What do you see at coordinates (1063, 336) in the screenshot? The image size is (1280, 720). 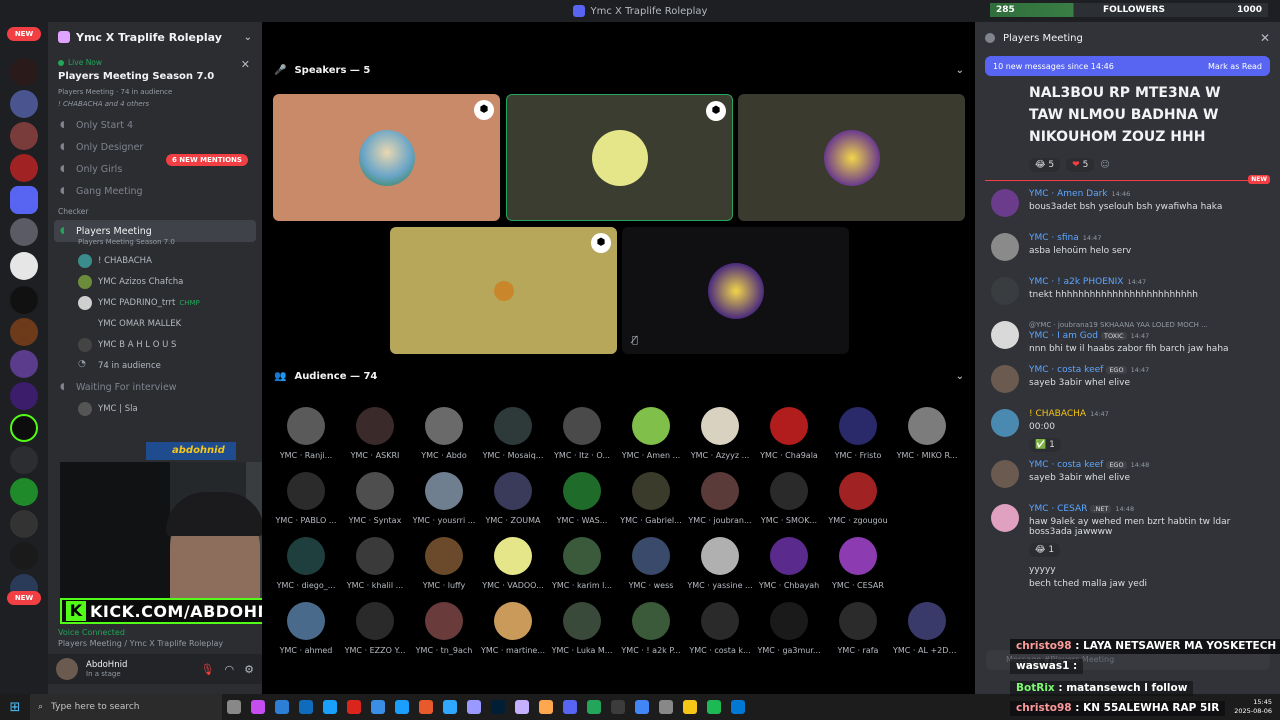 I see `message-author: YMC · I am God` at bounding box center [1063, 336].